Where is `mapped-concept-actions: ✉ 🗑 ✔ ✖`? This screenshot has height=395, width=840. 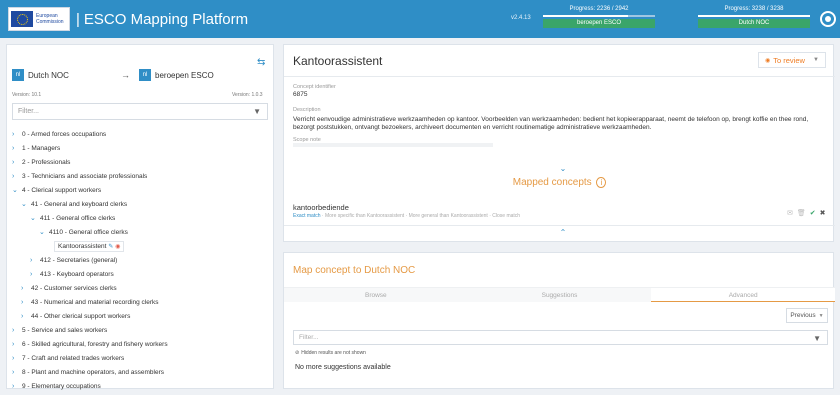 mapped-concept-actions: ✉ 🗑 ✔ ✖ is located at coordinates (806, 213).